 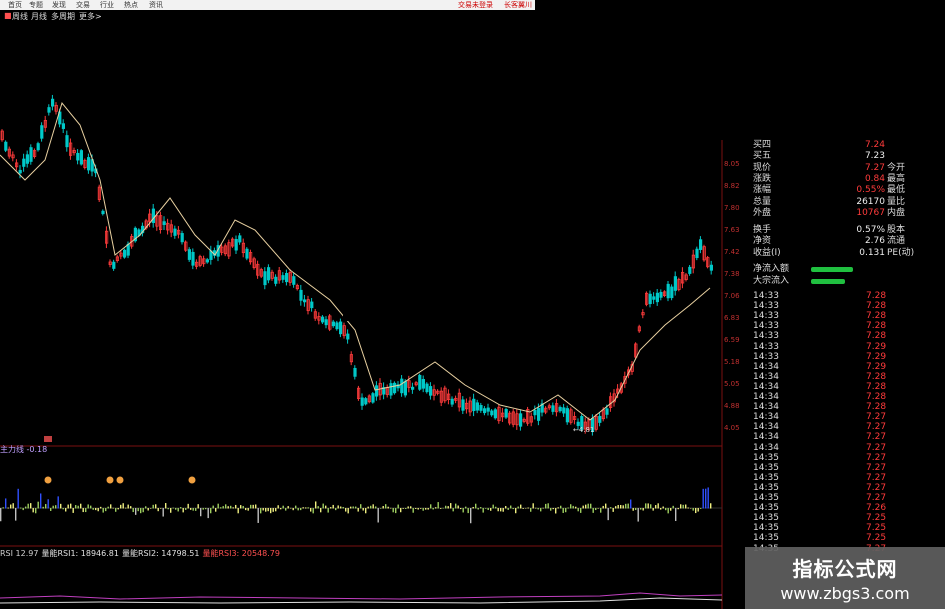 I want to click on event-flag-icon, so click(x=48, y=439).